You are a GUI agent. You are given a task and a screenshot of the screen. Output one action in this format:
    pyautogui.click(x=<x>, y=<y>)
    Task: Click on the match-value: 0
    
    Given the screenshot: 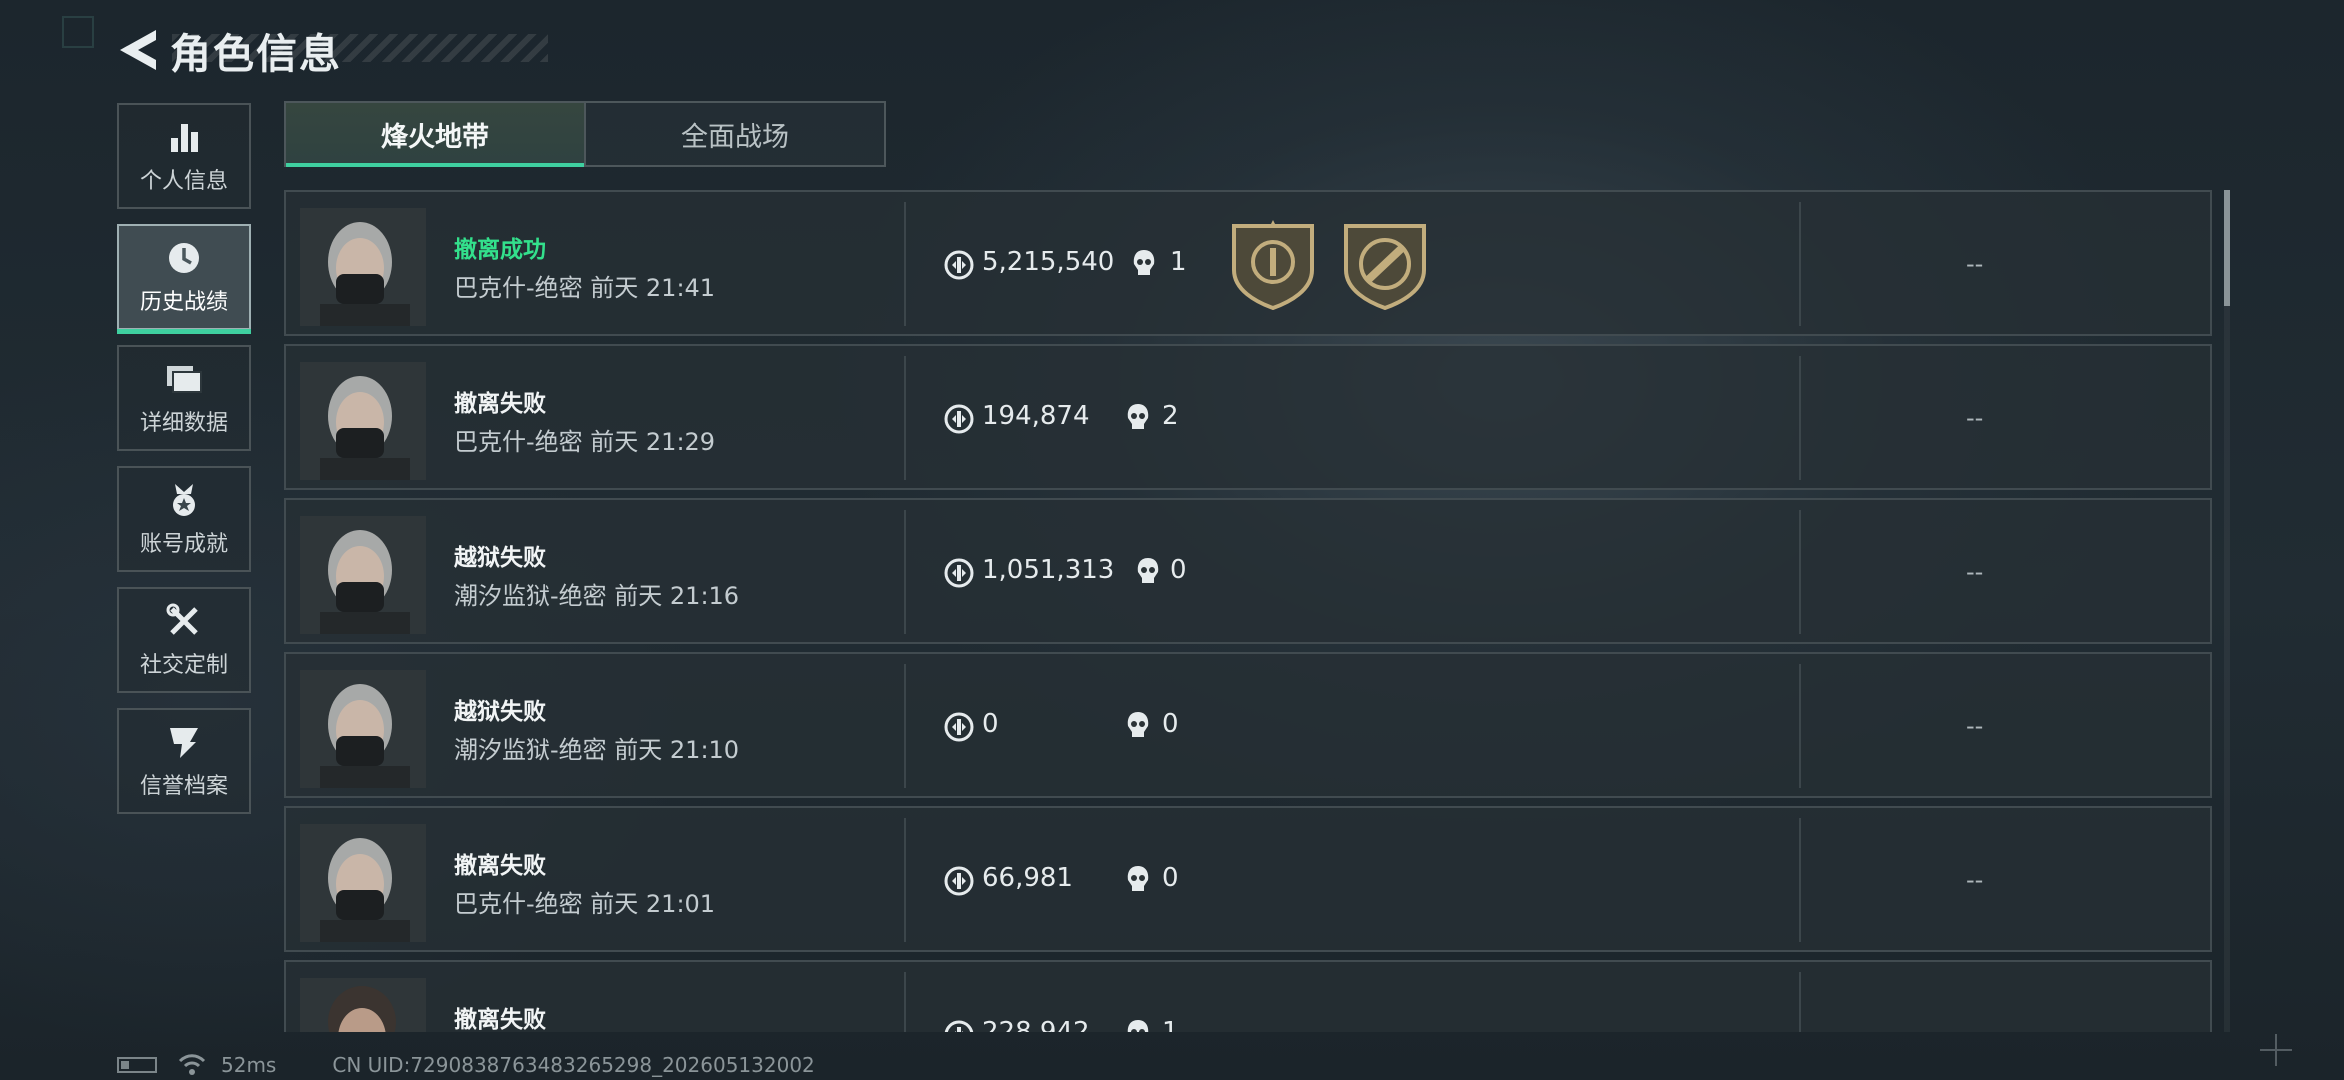 What is the action you would take?
    pyautogui.click(x=990, y=724)
    